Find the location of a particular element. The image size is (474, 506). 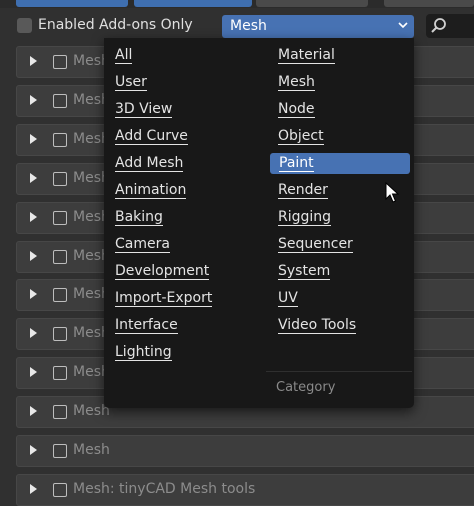

search-field is located at coordinates (450, 26).